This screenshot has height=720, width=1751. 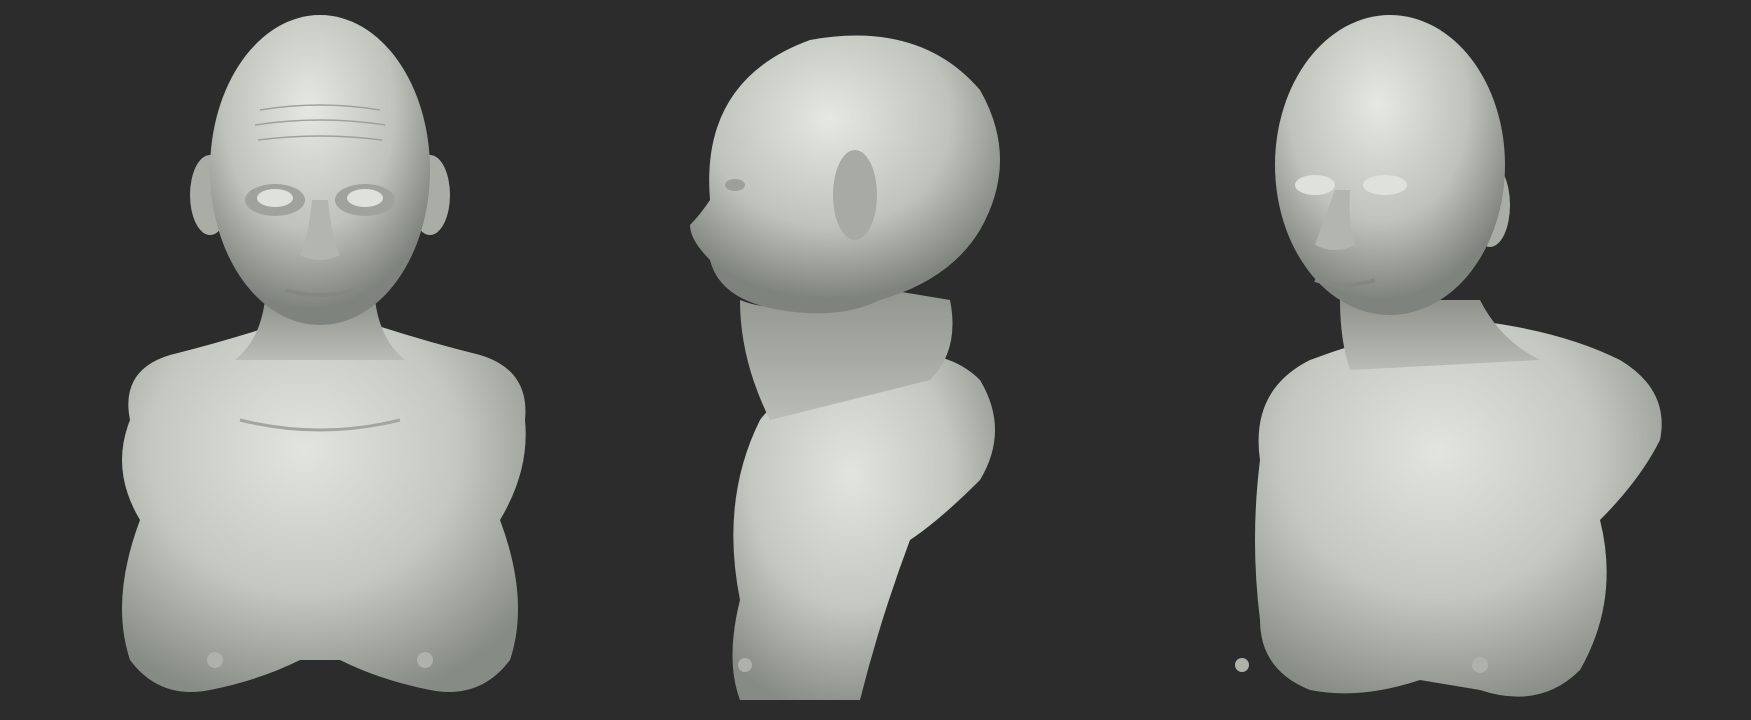 I want to click on nipple-shape, so click(x=745, y=665).